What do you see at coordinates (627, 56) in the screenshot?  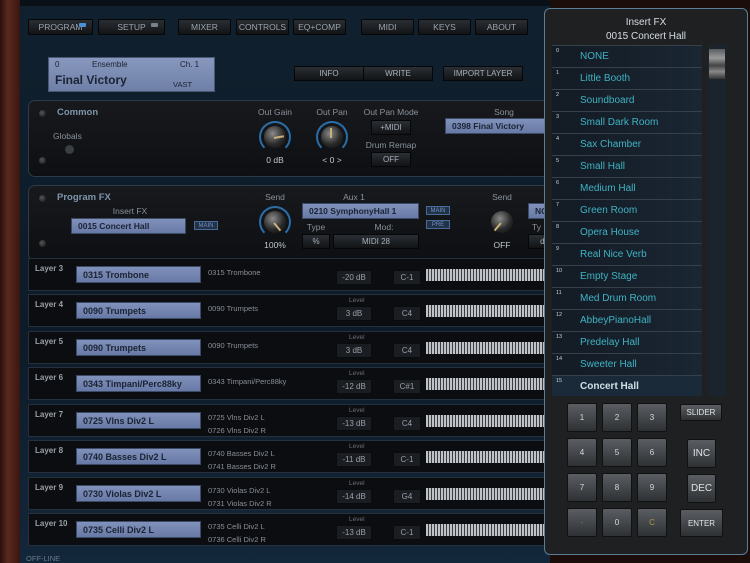 I see `fx-list-item: 0 NONE` at bounding box center [627, 56].